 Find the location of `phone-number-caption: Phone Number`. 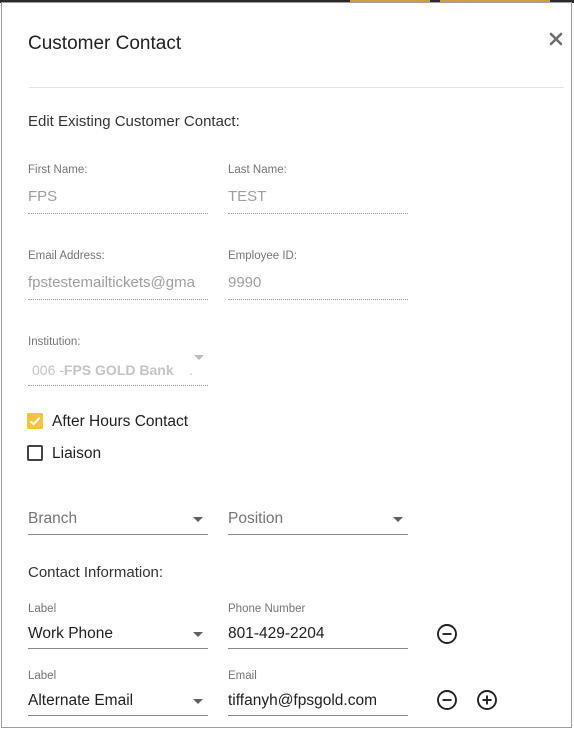

phone-number-caption: Phone Number is located at coordinates (267, 609).